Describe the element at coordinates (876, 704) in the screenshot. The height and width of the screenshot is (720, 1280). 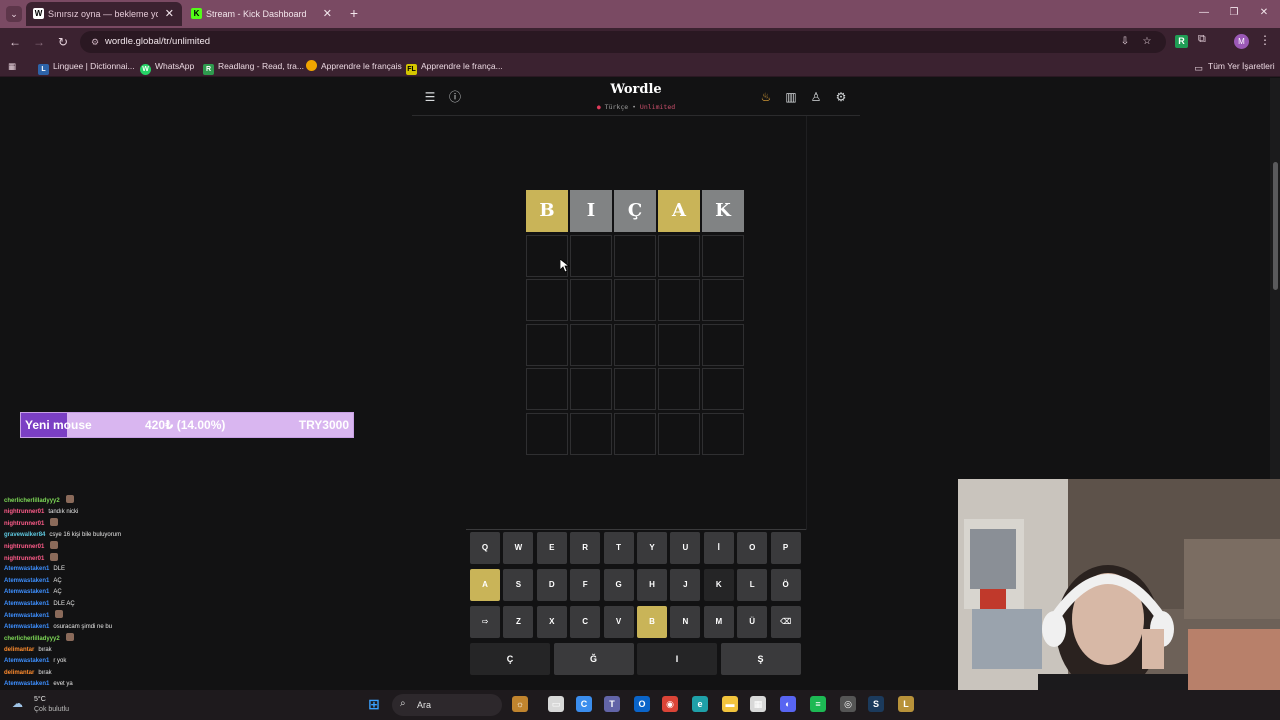
I see `steam-icon: S` at that location.